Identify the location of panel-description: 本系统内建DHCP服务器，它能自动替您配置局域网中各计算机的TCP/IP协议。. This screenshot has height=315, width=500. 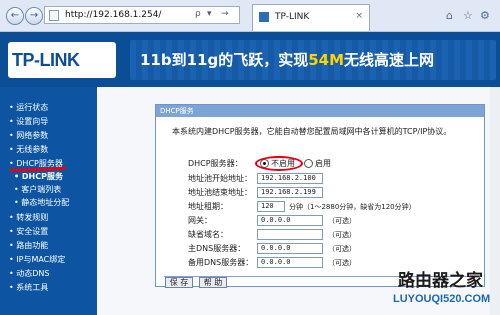
(312, 131).